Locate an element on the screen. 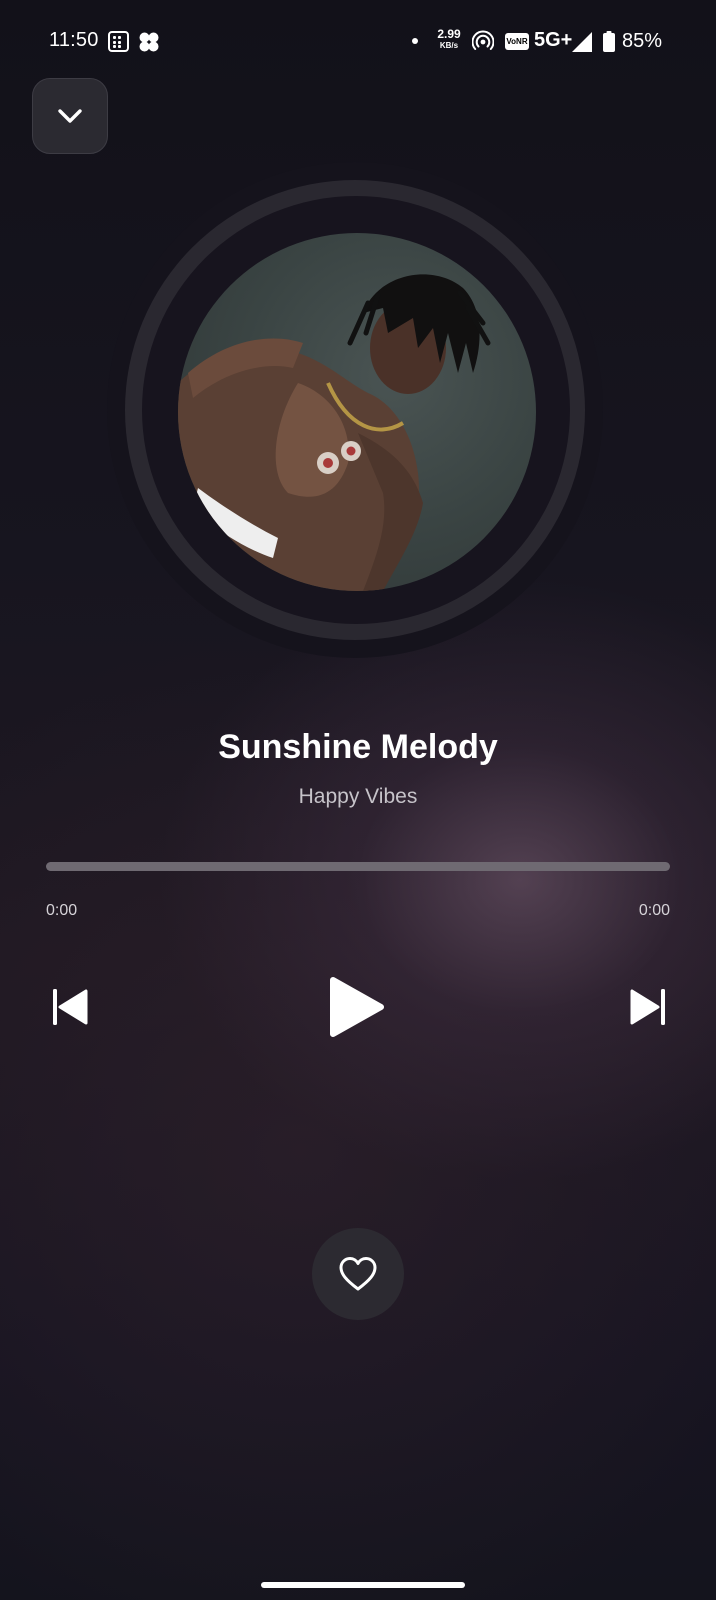 This screenshot has width=716, height=1600. status-bar: 11:50 2.99 KB/s VoNR 5G+ 85% is located at coordinates (358, 42).